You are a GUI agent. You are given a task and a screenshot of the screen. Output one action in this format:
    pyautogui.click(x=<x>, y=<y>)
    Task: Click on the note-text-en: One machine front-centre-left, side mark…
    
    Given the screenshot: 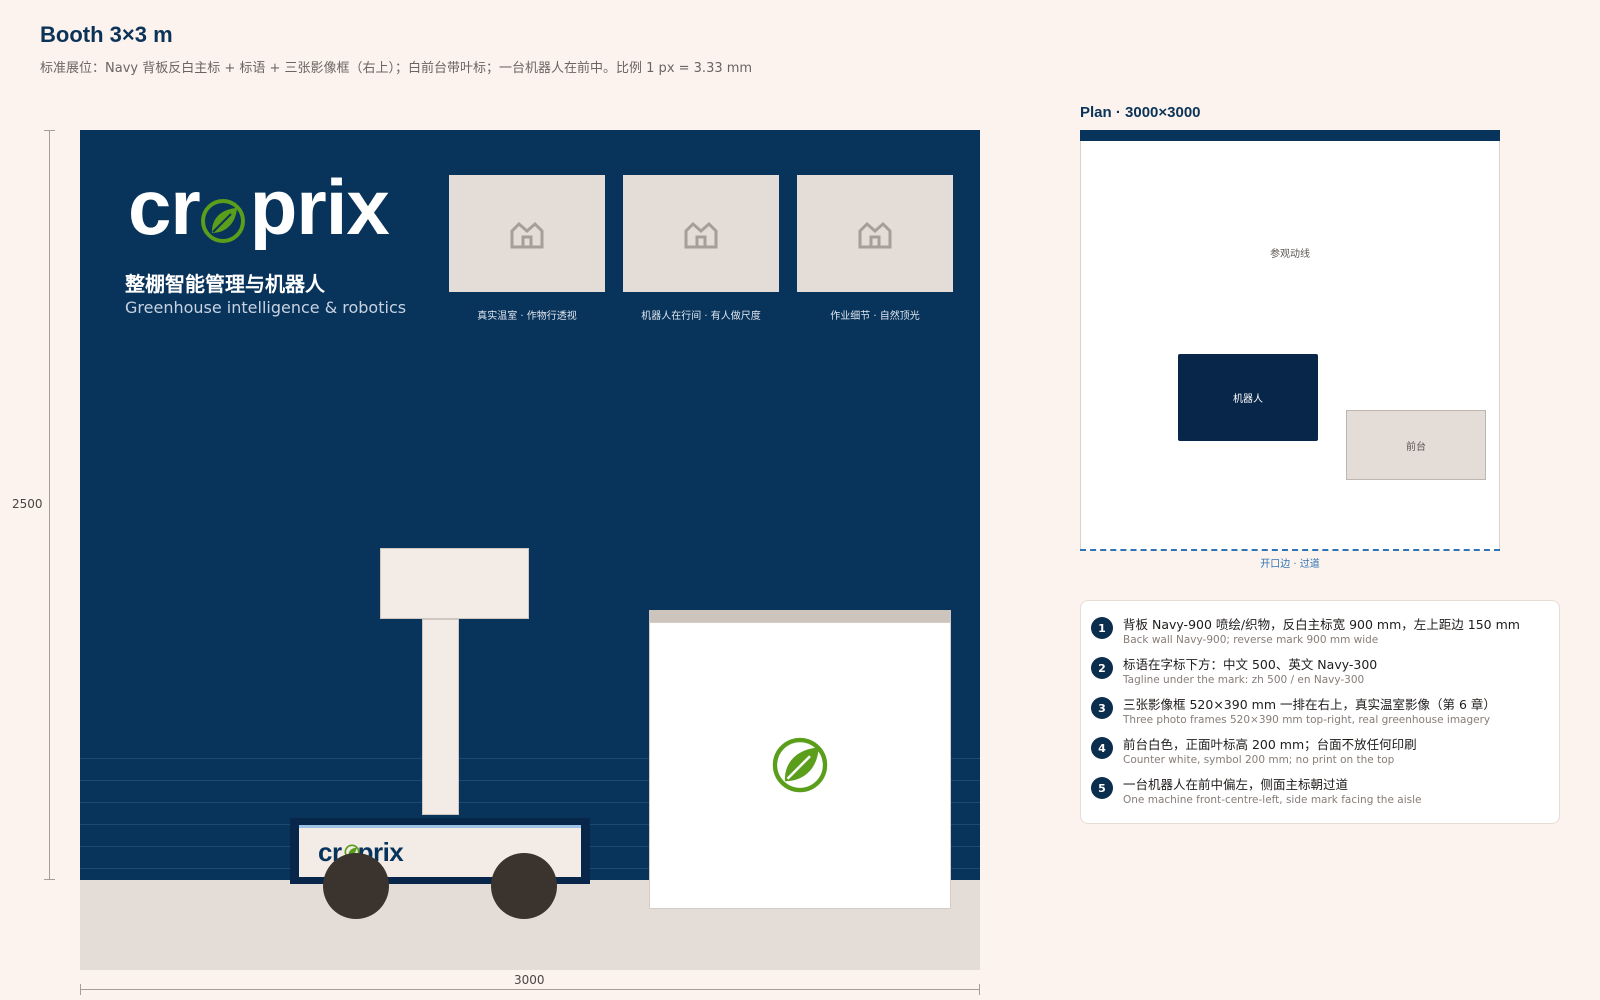 What is the action you would take?
    pyautogui.click(x=1272, y=800)
    